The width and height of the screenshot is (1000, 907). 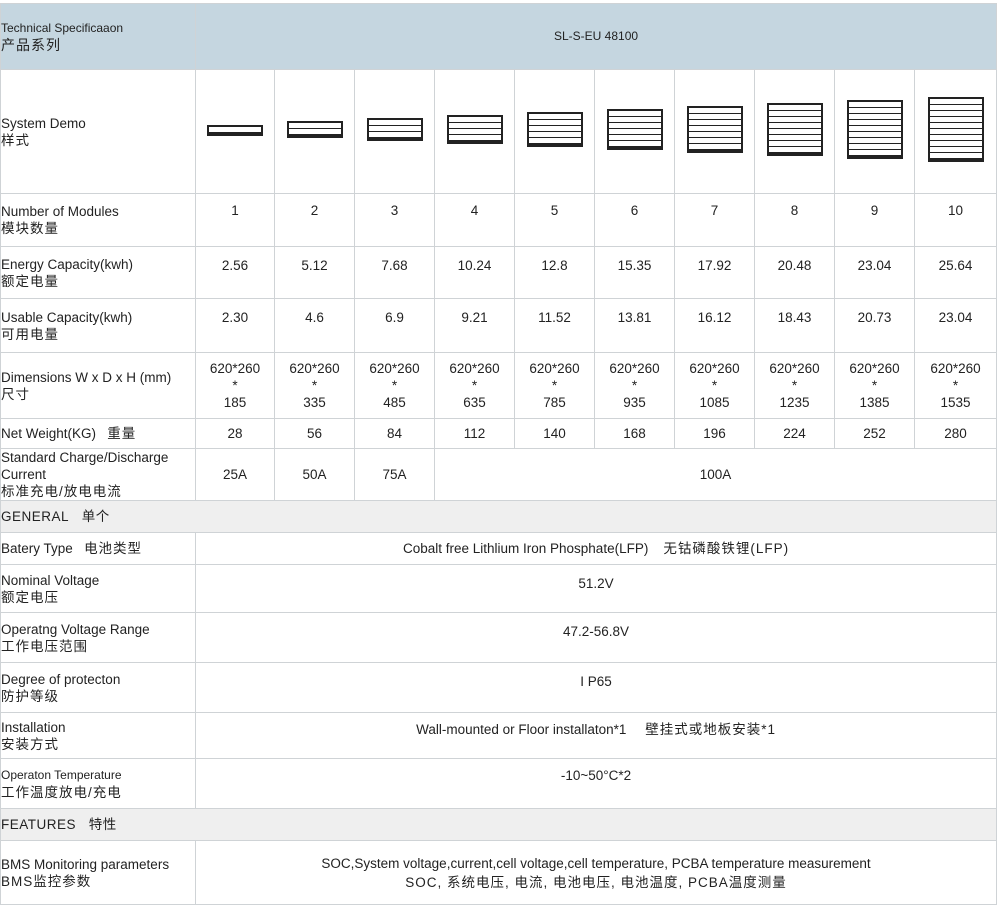 I want to click on features-section-row: FEATURES 特性, so click(x=499, y=824).